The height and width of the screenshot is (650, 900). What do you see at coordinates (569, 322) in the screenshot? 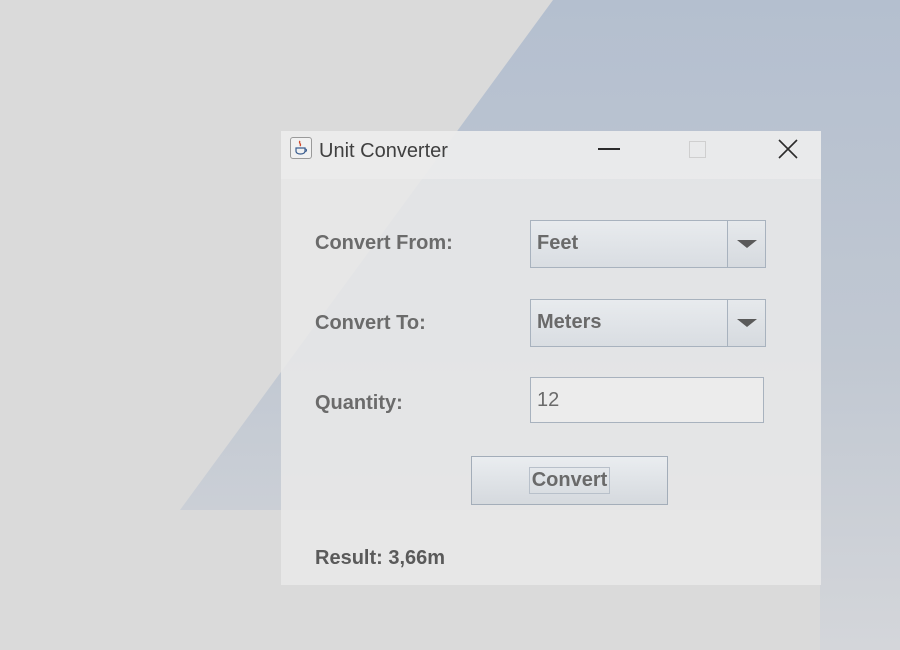
I see `convert-to-value: Meters` at bounding box center [569, 322].